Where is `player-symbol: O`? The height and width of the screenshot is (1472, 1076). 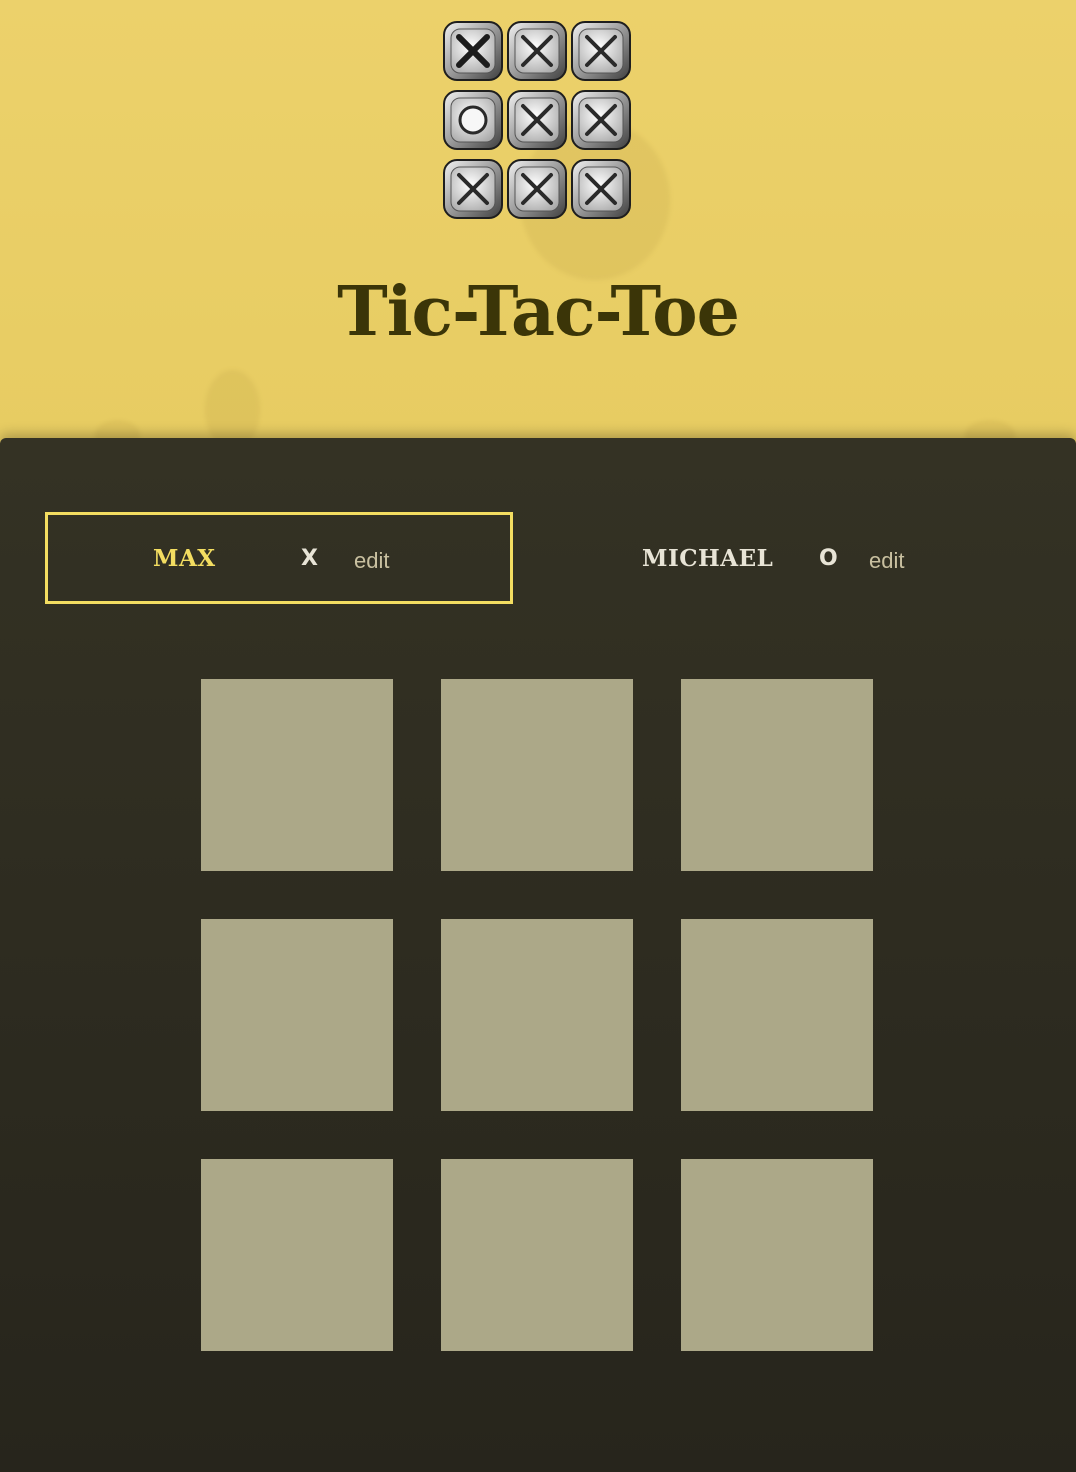 player-symbol: O is located at coordinates (828, 558).